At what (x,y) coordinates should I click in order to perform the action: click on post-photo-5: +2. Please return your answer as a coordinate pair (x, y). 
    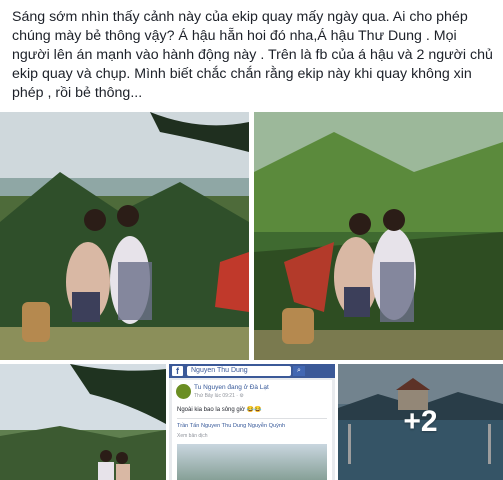
    Looking at the image, I should click on (420, 422).